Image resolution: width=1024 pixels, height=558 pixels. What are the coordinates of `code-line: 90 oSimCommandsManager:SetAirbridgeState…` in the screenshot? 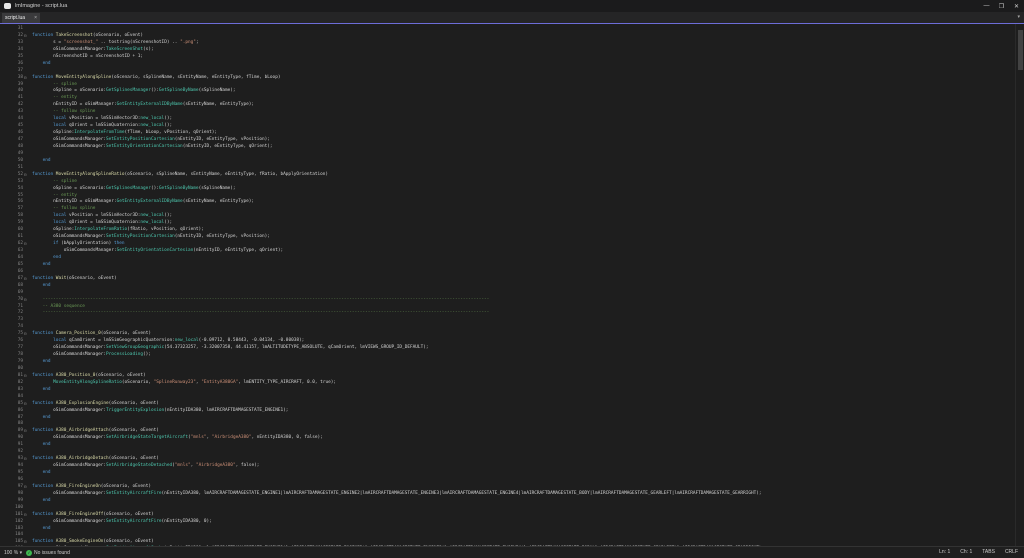 It's located at (514, 438).